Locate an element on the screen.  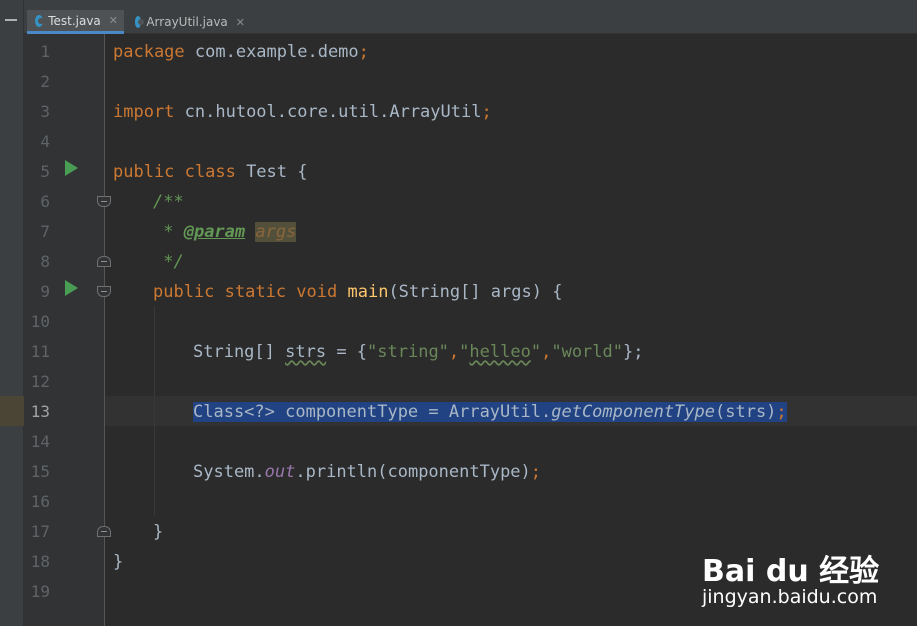
line-number: 15 is located at coordinates (40, 471).